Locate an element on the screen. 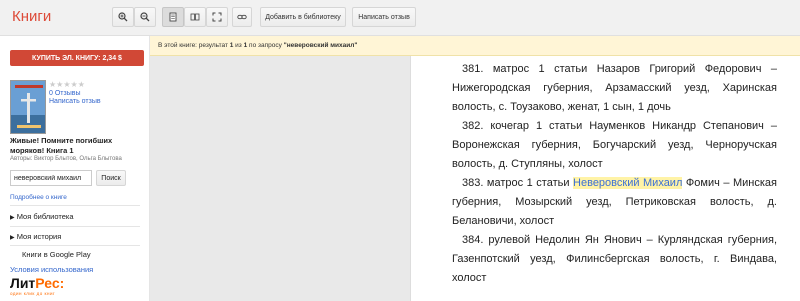 The image size is (800, 301). zoom-in-button is located at coordinates (123, 17).